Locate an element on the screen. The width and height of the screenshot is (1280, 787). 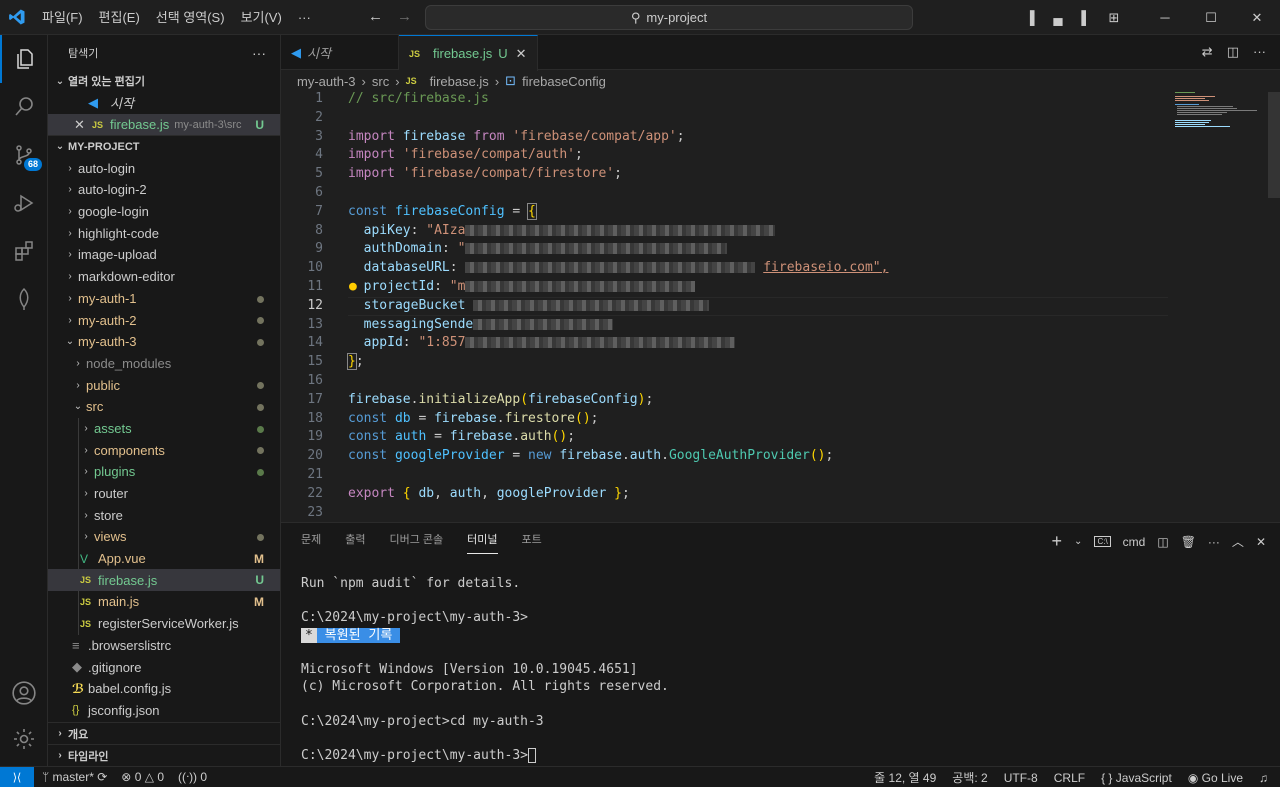
mongodb-leaf-icon is located at coordinates (24, 299).